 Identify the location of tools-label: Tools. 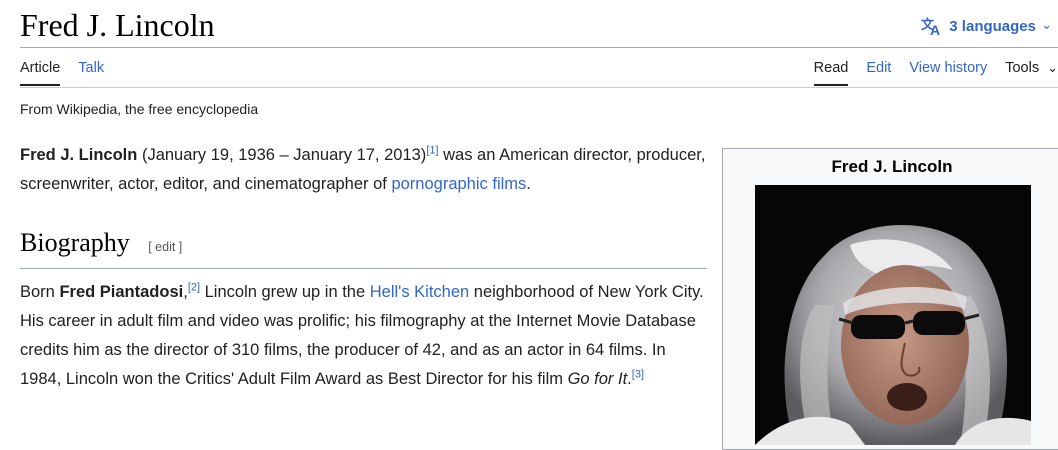
(1022, 68).